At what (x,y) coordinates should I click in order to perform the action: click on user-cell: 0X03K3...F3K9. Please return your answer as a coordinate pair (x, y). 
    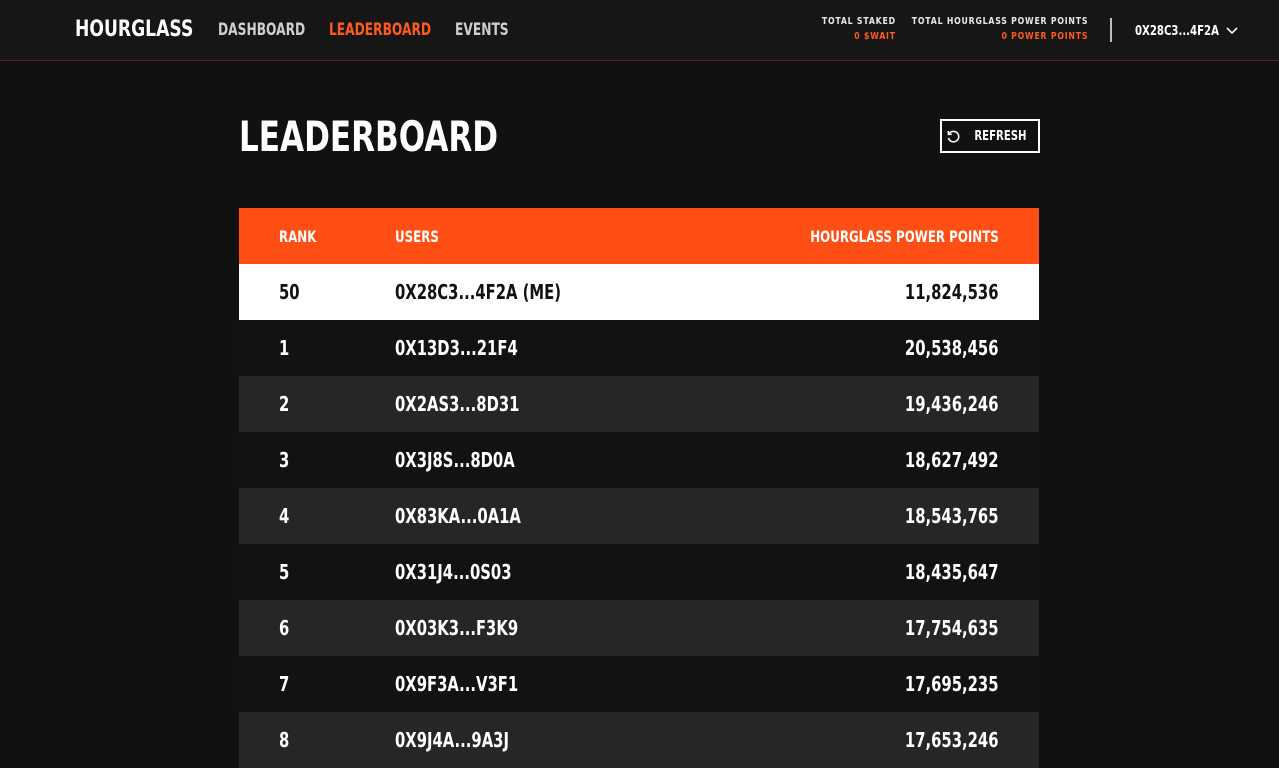
    Looking at the image, I should click on (457, 628).